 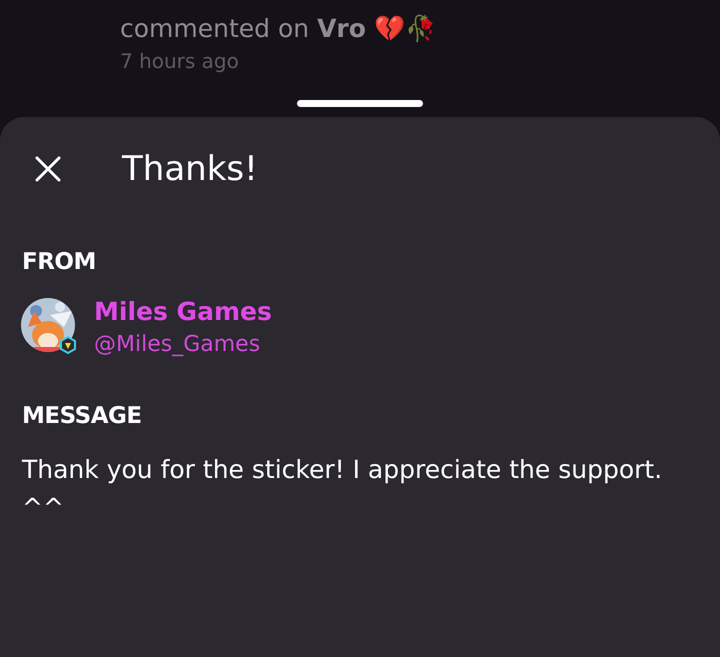 I want to click on section-label: FROM, so click(x=59, y=262).